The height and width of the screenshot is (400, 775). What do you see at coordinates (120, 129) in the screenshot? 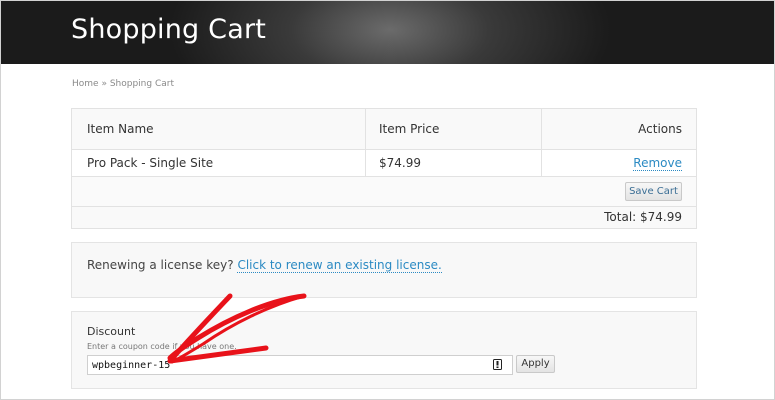
I see `column-header-item-name: Item Name` at bounding box center [120, 129].